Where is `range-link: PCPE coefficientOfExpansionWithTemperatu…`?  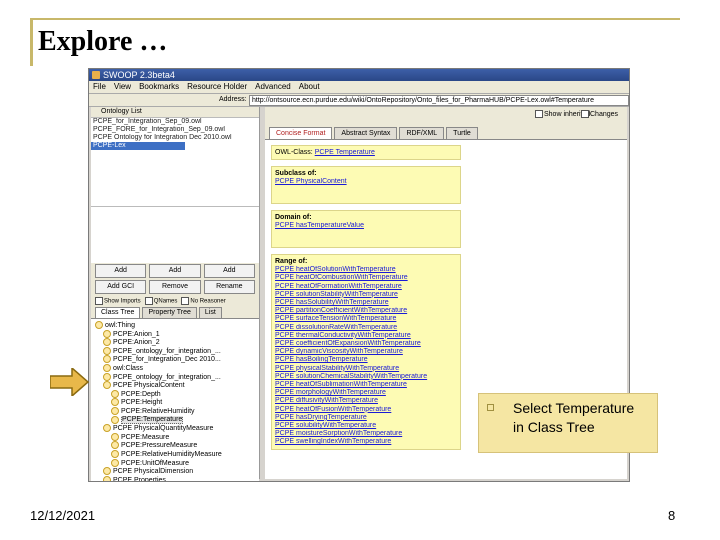 range-link: PCPE coefficientOfExpansionWithTemperatu… is located at coordinates (366, 344).